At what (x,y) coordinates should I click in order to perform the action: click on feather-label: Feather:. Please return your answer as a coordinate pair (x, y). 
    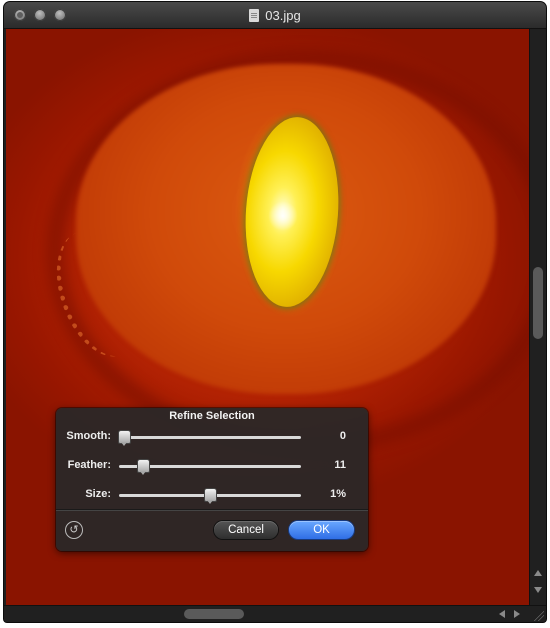
    Looking at the image, I should click on (89, 465).